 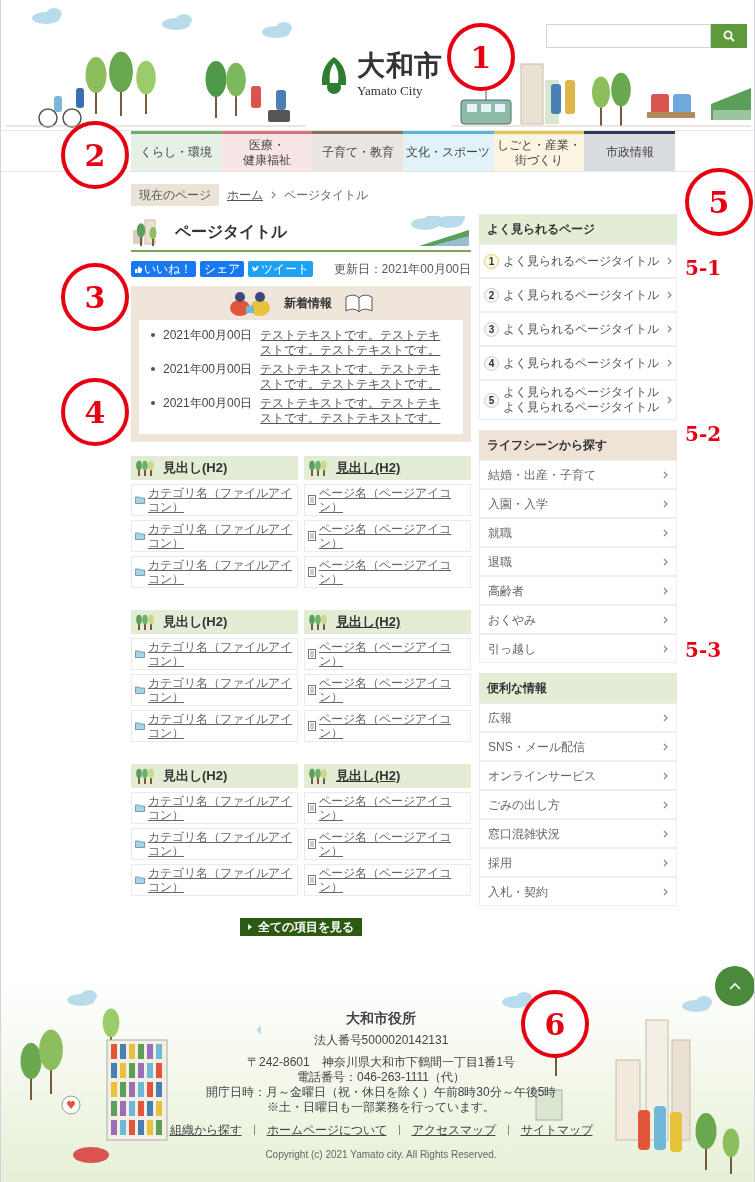 I want to click on sidebar-link: 入園・入学, so click(x=578, y=503).